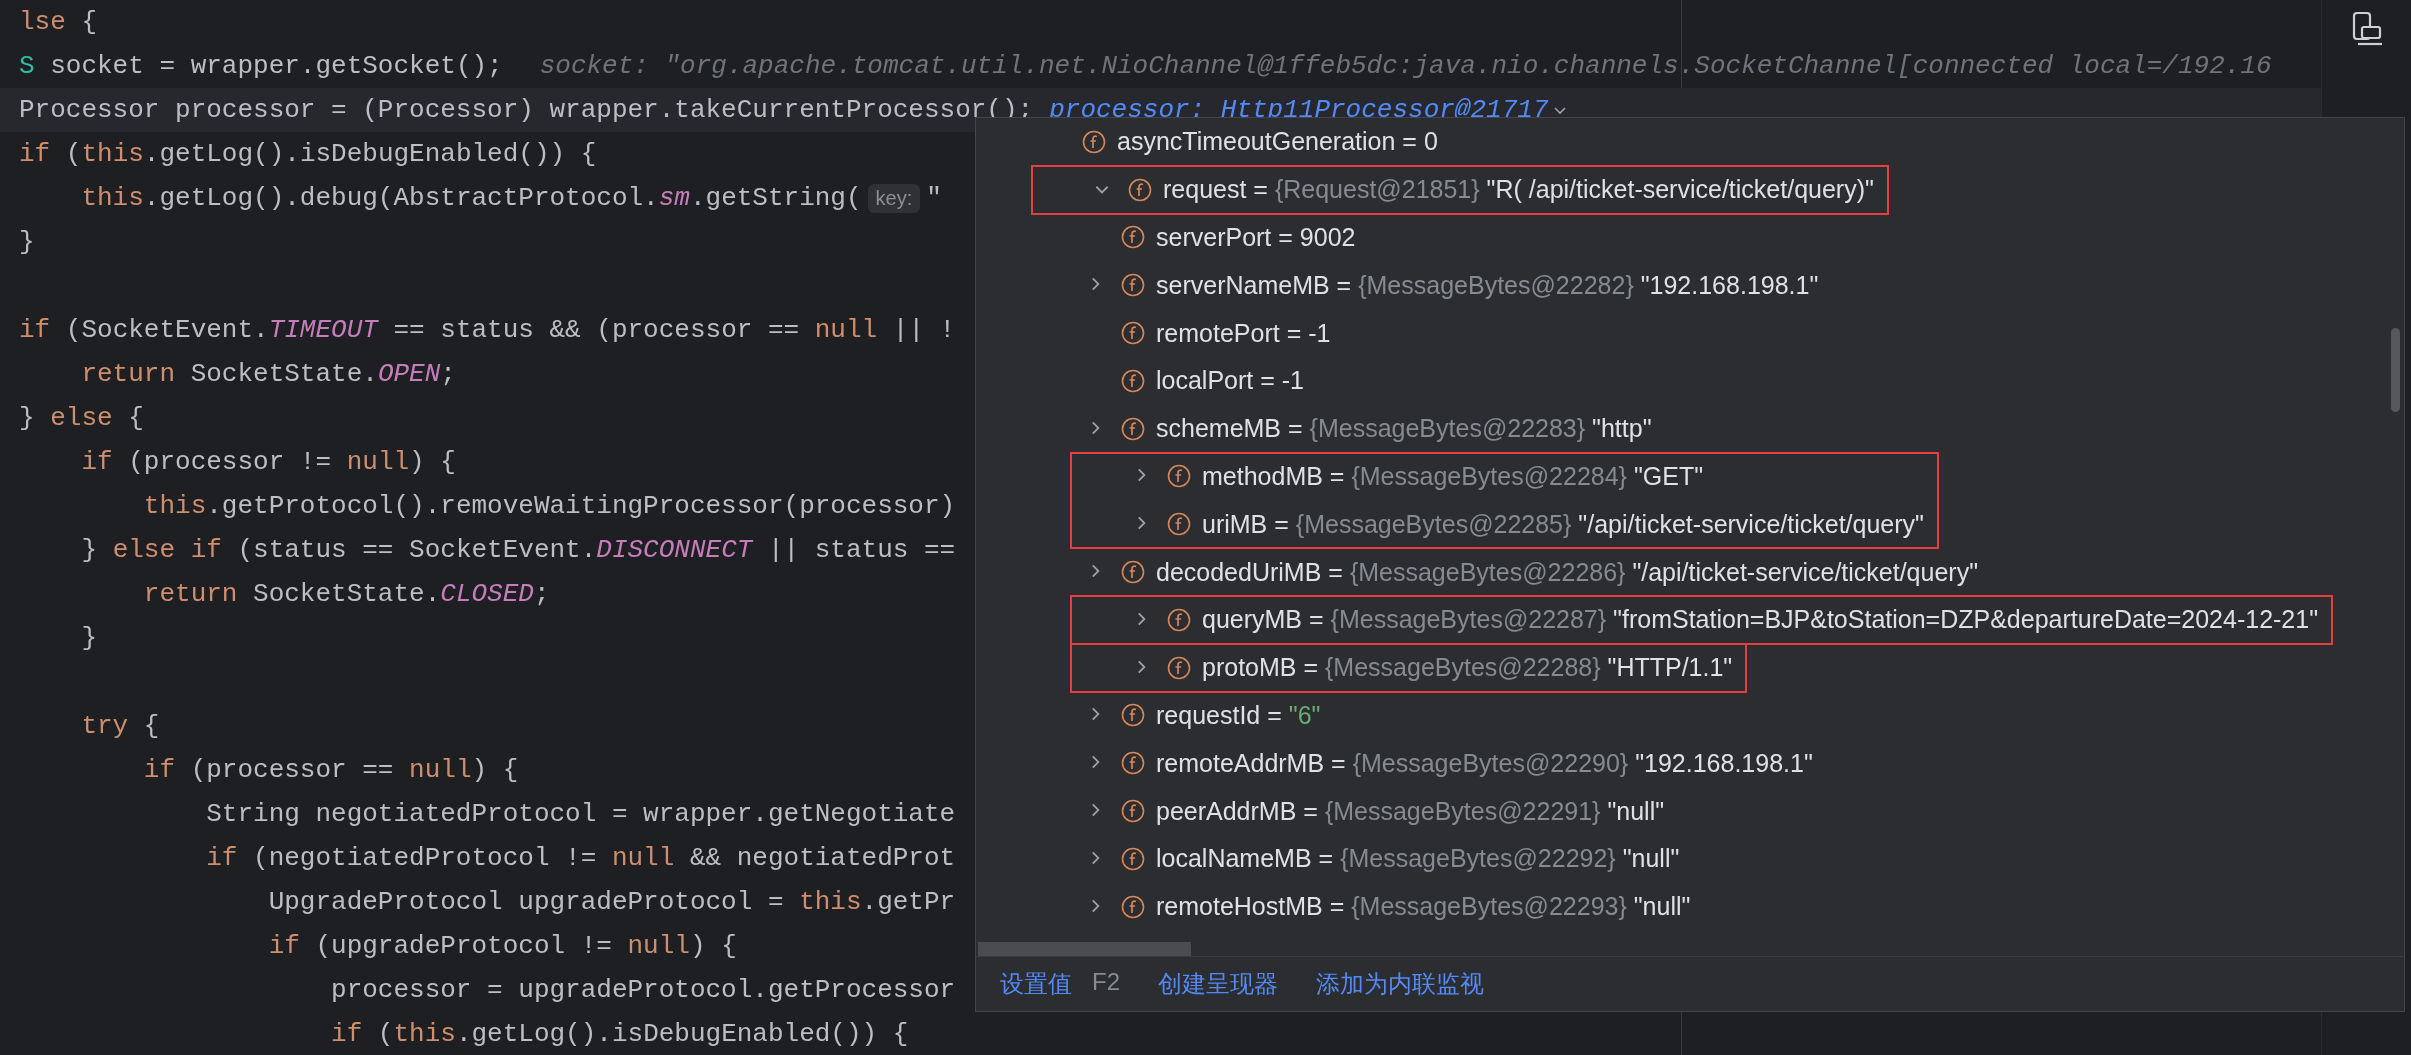 Image resolution: width=2411 pixels, height=1055 pixels. Describe the element at coordinates (1230, 381) in the screenshot. I see `variable-value: localPort = -1` at that location.